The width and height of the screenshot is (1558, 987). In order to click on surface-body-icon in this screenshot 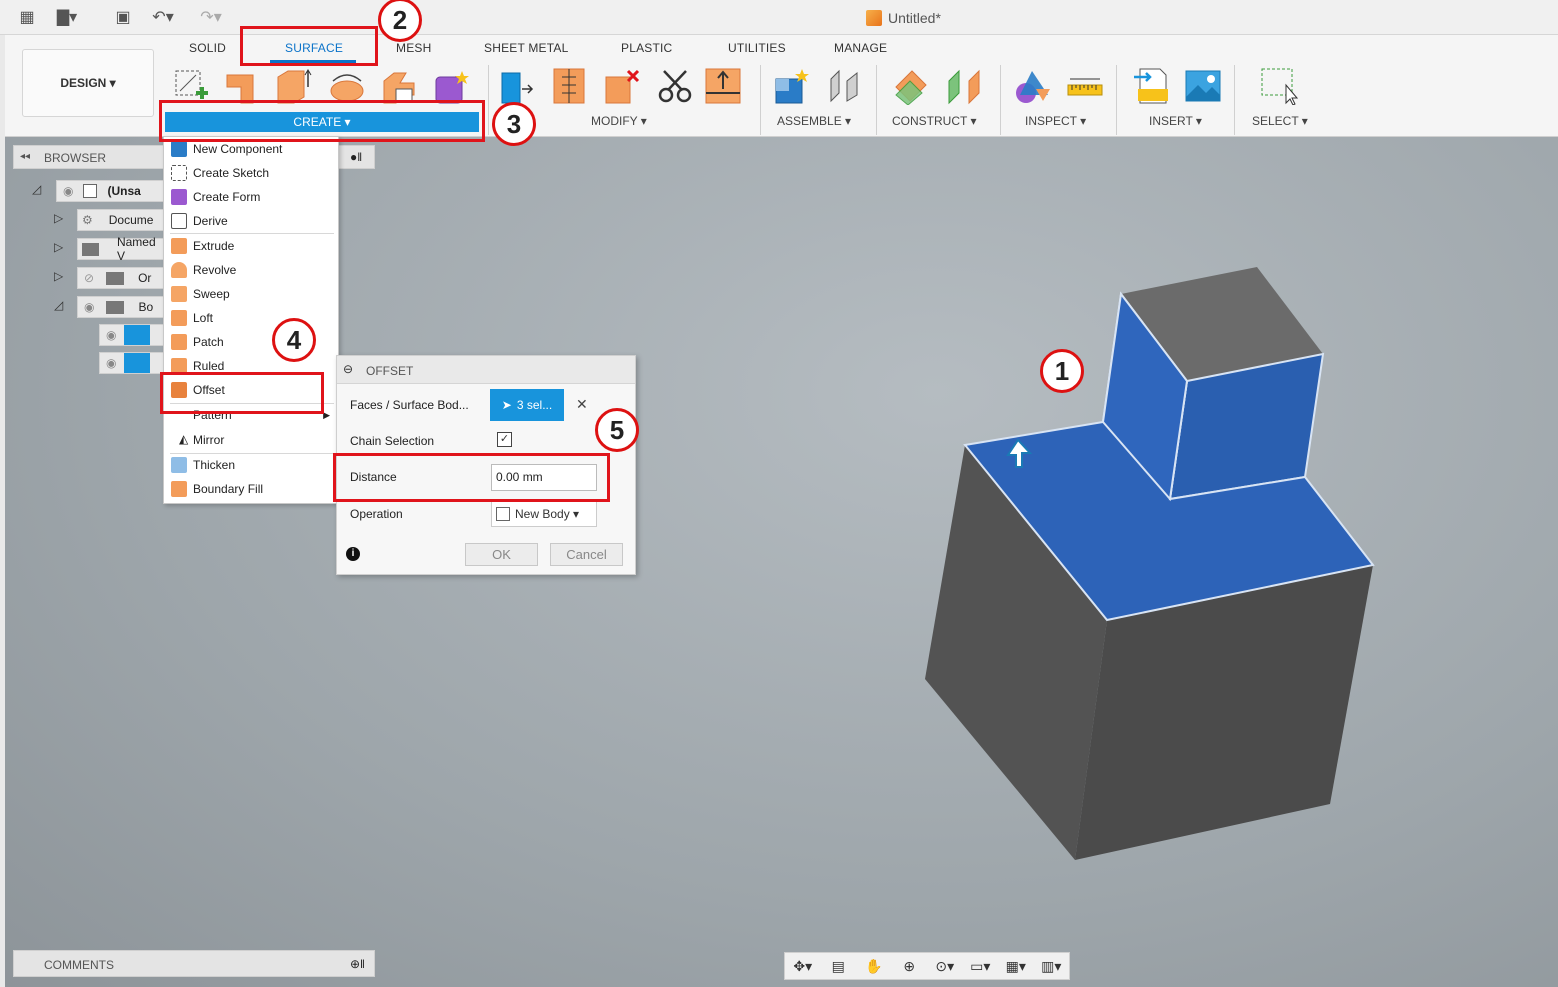, I will do `click(137, 363)`.